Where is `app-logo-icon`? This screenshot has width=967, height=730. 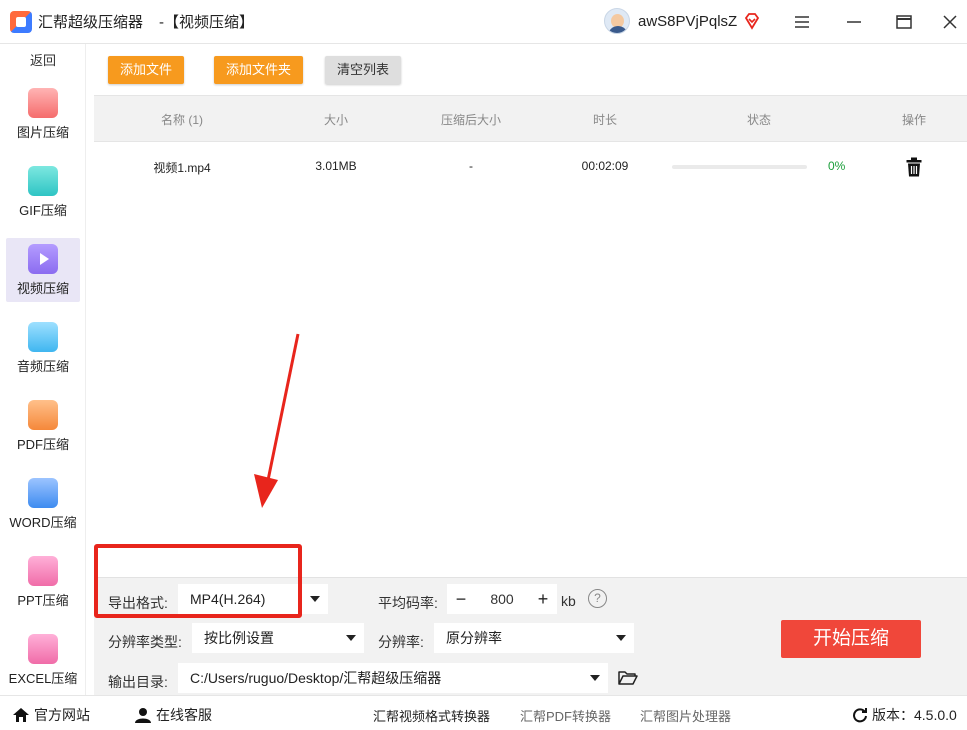 app-logo-icon is located at coordinates (21, 21).